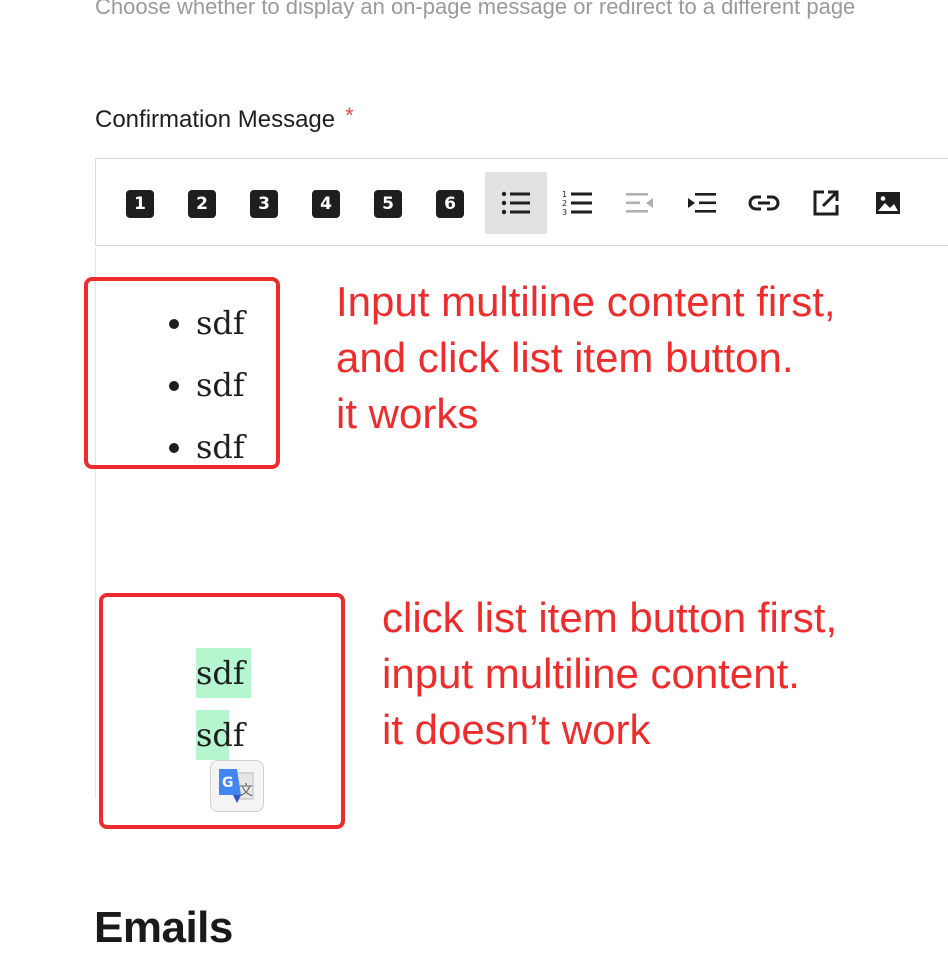 This screenshot has height=978, width=948. I want to click on svg-text: 1, so click(564, 194).